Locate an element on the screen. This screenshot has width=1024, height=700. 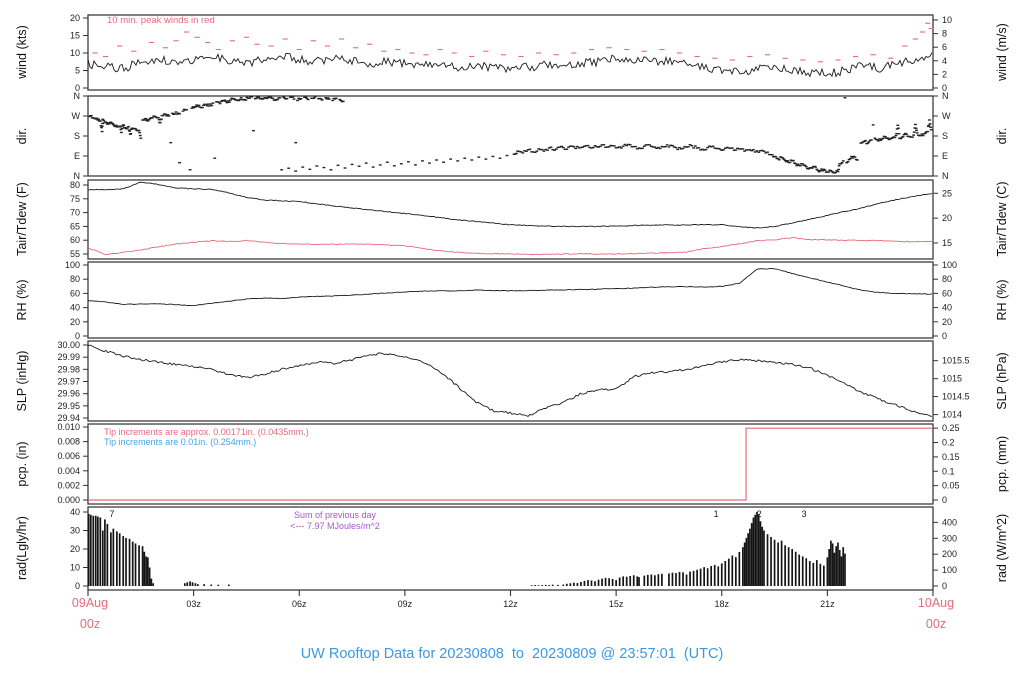
y-tick-label: 25 is located at coordinates (947, 193).